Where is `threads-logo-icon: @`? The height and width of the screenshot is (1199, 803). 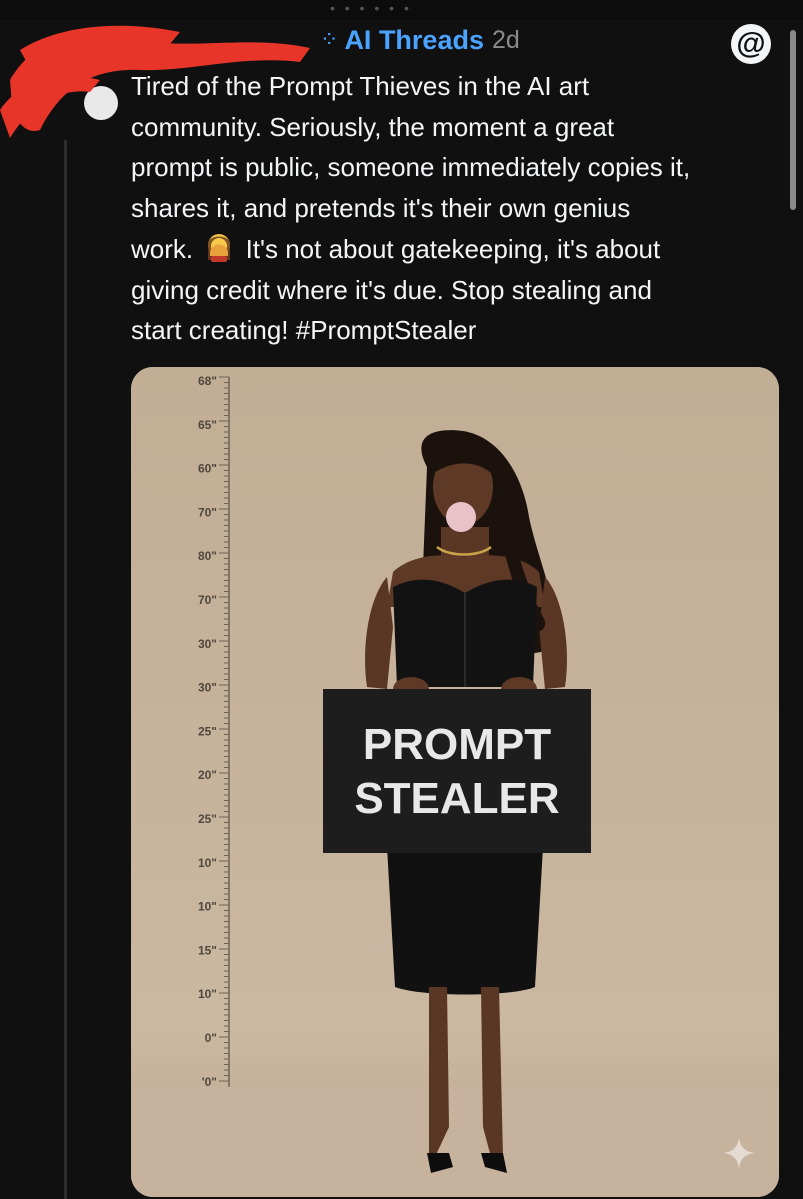 threads-logo-icon: @ is located at coordinates (751, 44).